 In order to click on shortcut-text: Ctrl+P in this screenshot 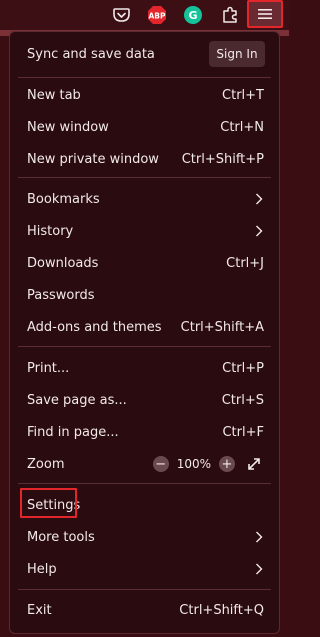, I will do `click(243, 368)`.